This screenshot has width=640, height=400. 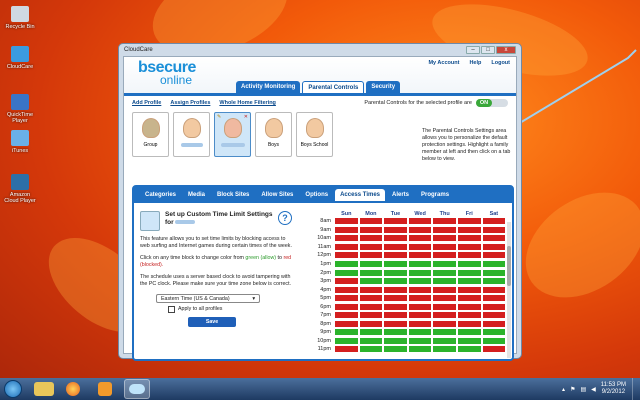 I want to click on file-explorer-icon, so click(x=44, y=389).